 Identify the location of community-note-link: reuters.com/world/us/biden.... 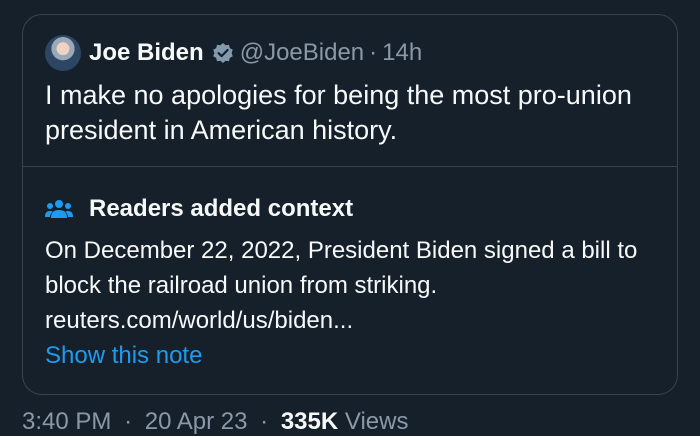
(350, 320).